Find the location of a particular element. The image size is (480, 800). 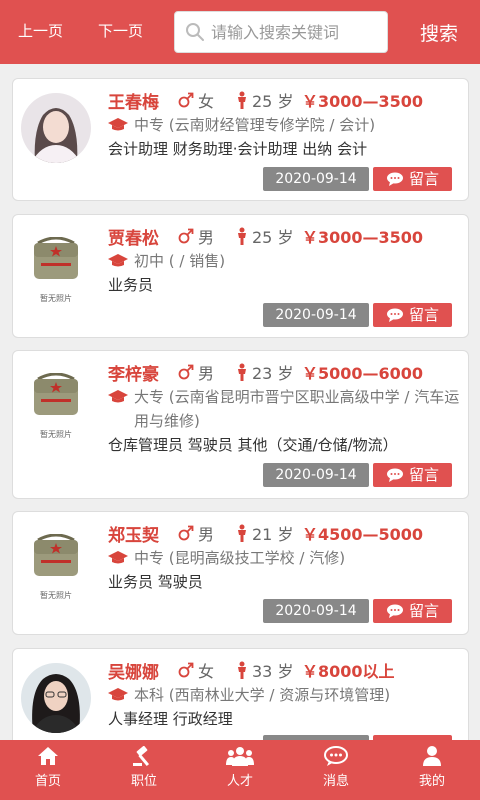

salary: ￥8000以上 is located at coordinates (348, 671).